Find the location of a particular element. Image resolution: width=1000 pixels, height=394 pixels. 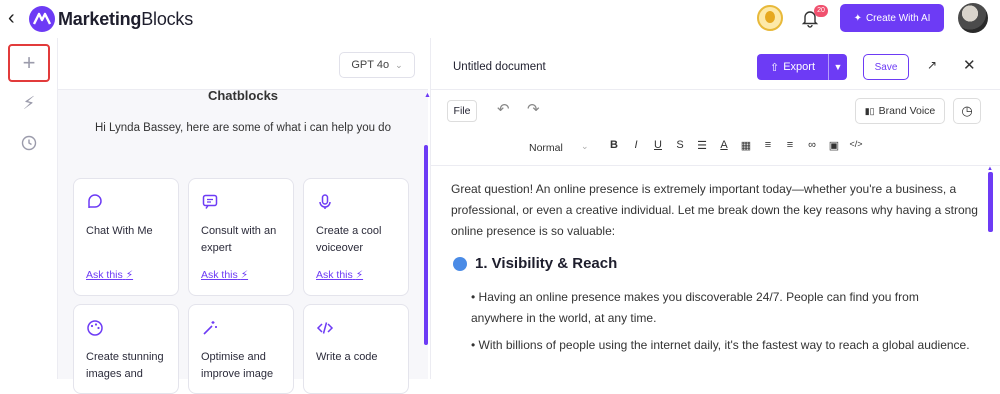

back-chevron-icon: ‹ is located at coordinates (11, 18).